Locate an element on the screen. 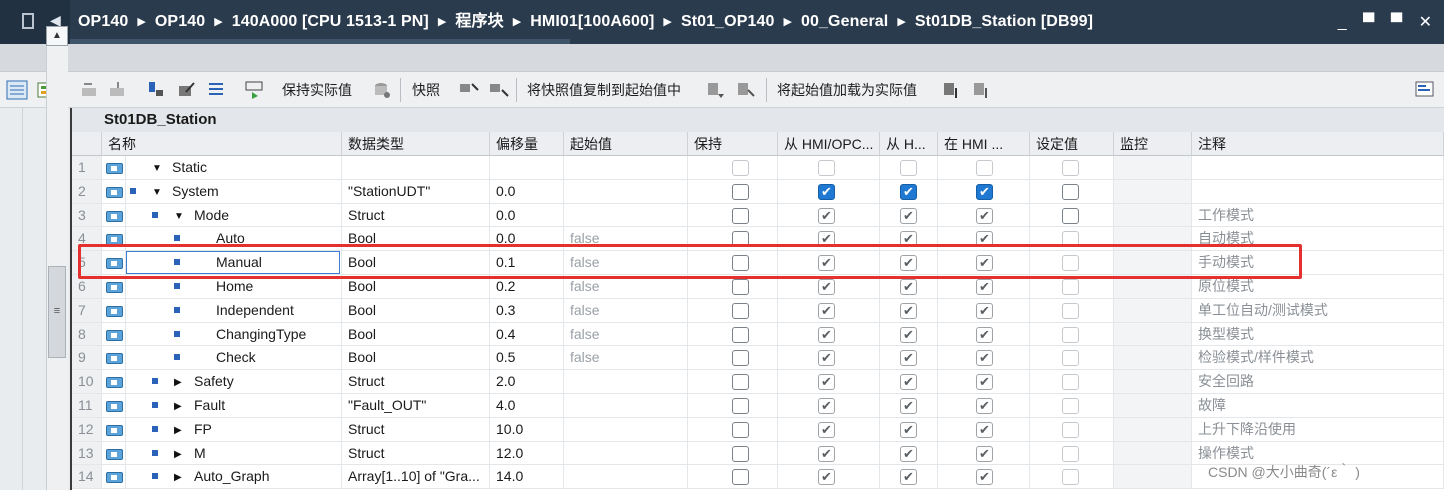 This screenshot has width=1444, height=490. name-cell: ▶ Fault is located at coordinates (234, 406).